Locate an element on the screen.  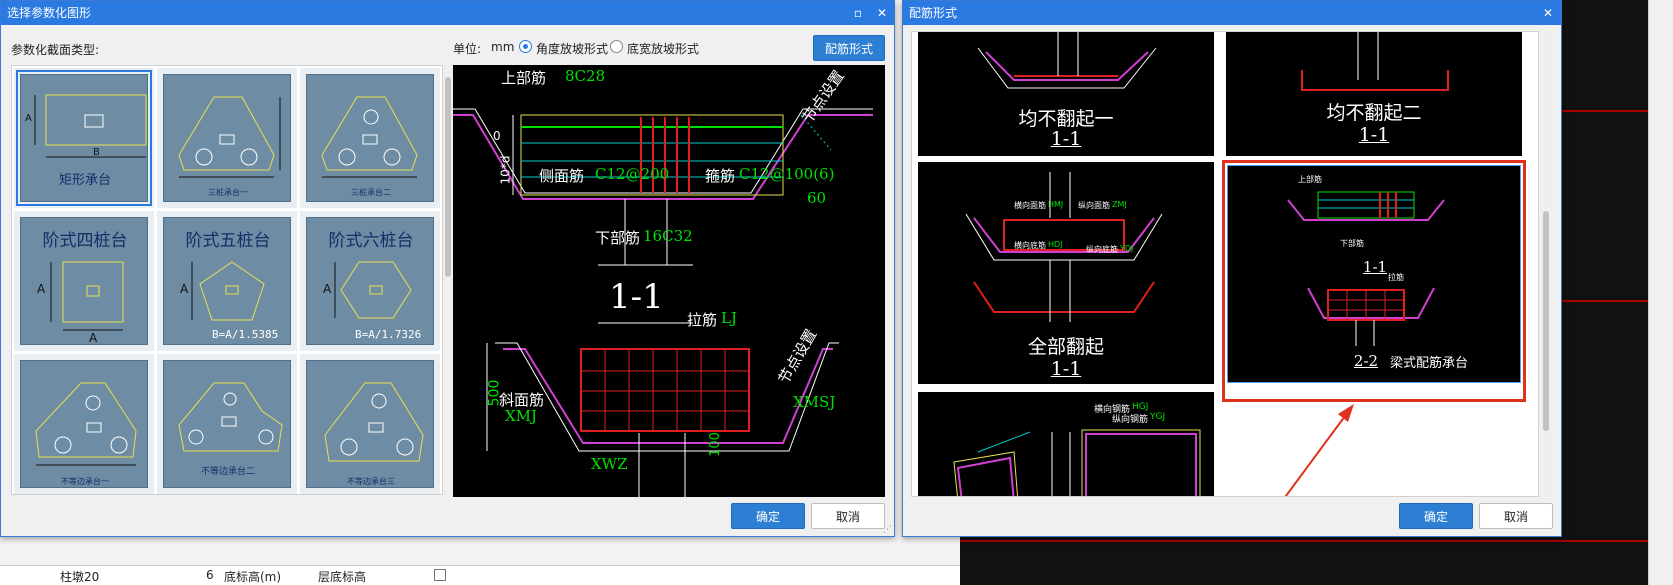
dim-b: B is located at coordinates (96, 152).